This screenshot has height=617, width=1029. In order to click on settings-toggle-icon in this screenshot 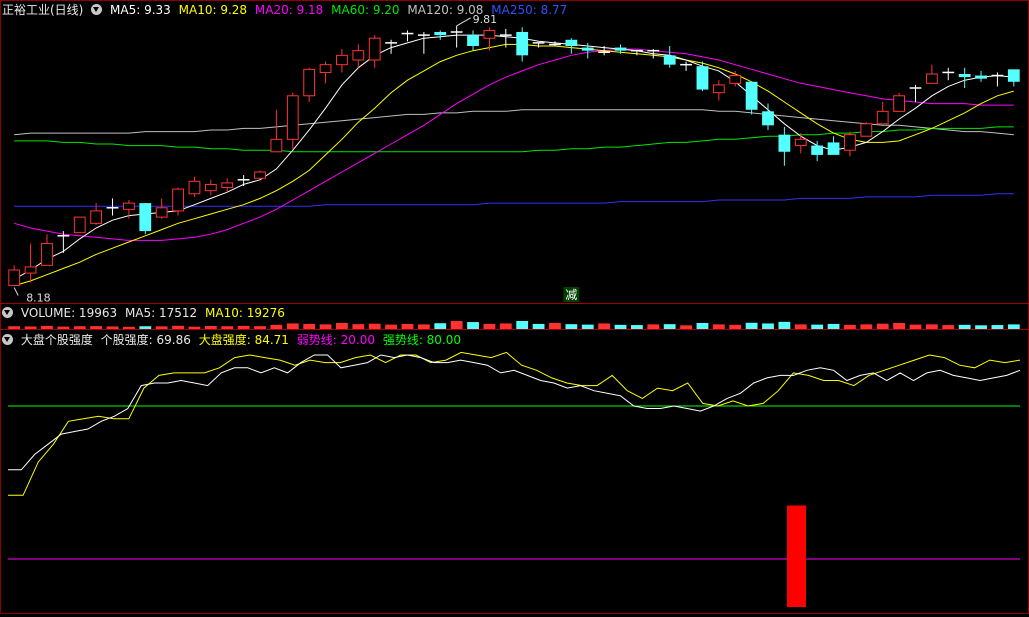, I will do `click(97, 9)`.